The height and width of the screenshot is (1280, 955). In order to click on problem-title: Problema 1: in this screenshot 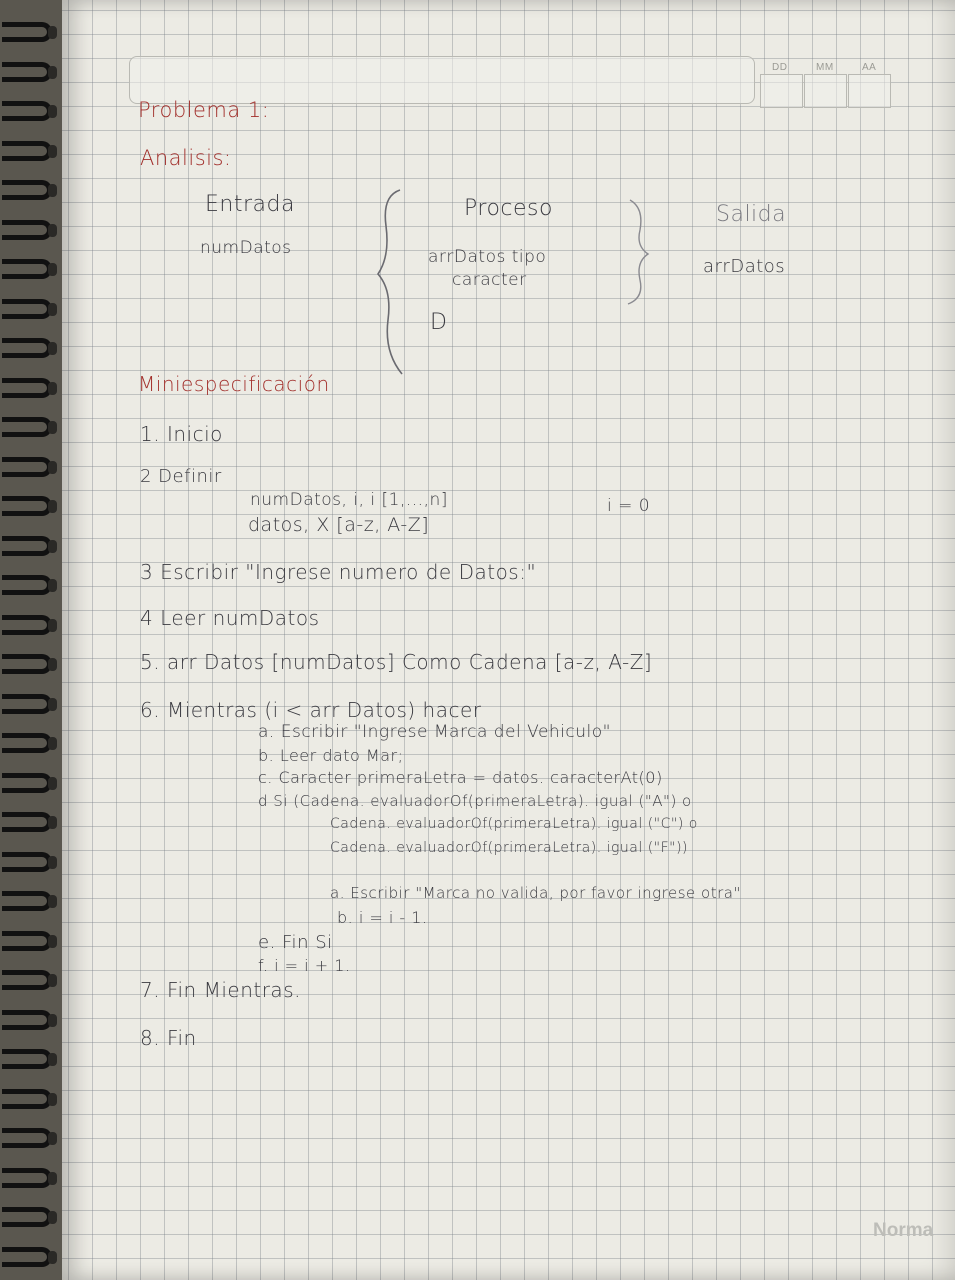, I will do `click(204, 110)`.